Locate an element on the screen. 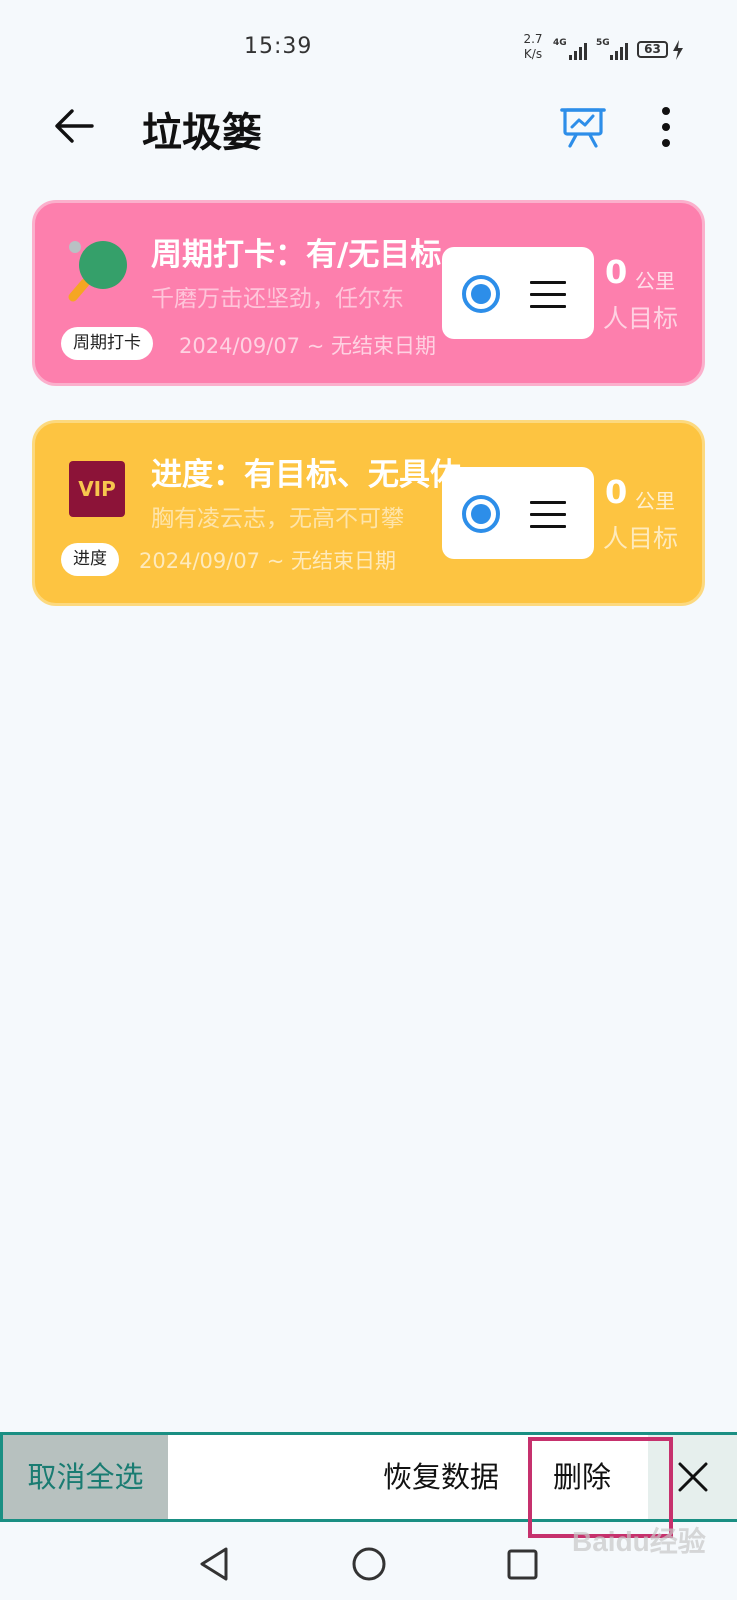  presentation-chart-icon is located at coordinates (583, 127).